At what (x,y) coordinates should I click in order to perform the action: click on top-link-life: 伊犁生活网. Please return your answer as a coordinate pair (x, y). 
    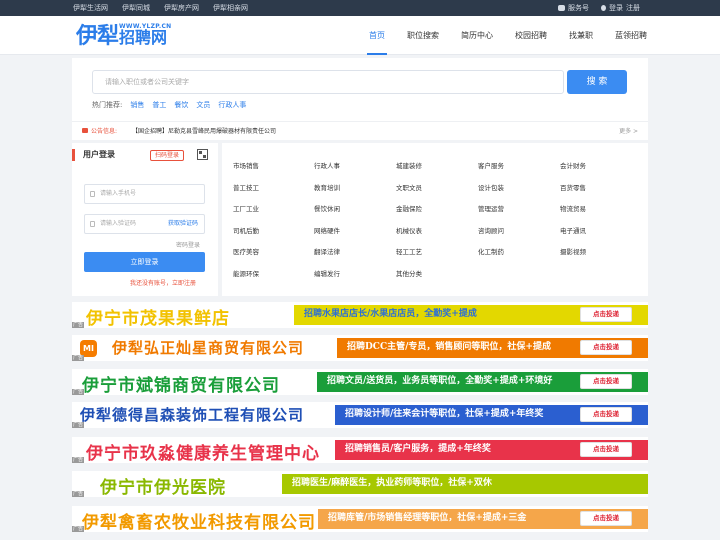
    Looking at the image, I should click on (90, 8).